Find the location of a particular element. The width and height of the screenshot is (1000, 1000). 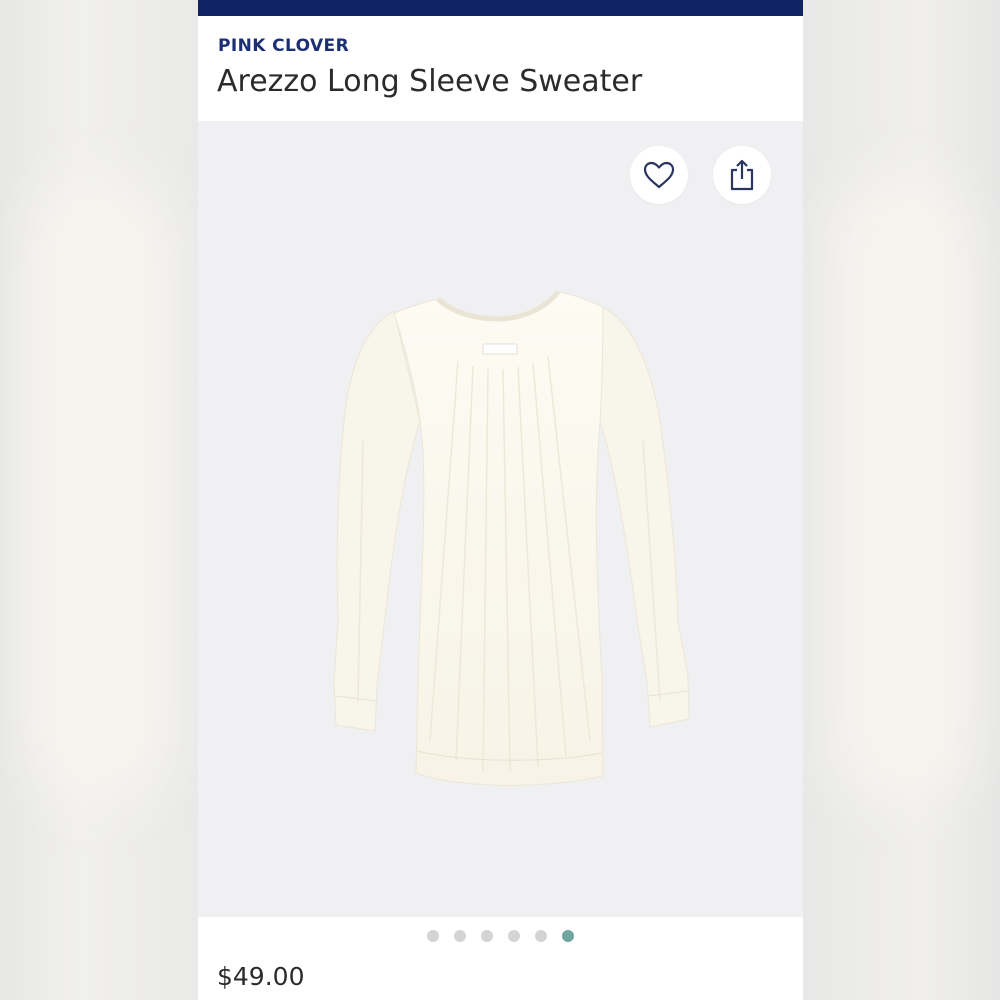

product-title: Arezzo Long Sleeve Sweater is located at coordinates (430, 81).